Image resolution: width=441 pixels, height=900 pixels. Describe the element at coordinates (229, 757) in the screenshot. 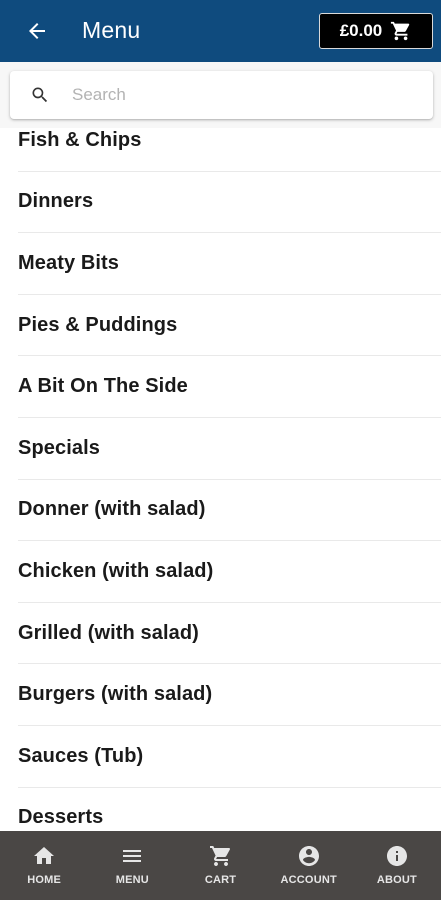

I see `category-item-sauces: Sauces (Tub)` at that location.